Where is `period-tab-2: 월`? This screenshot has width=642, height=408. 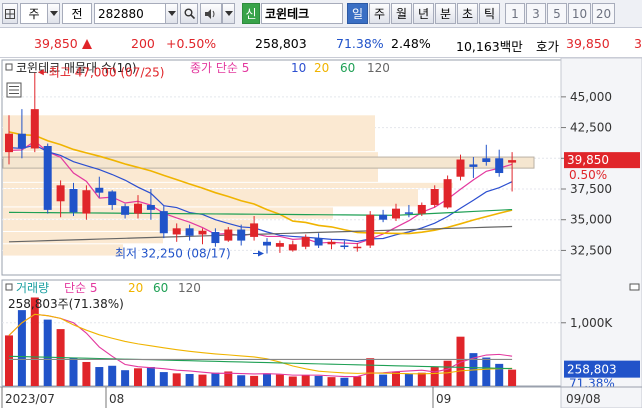
period-tab-2: 월 is located at coordinates (401, 13).